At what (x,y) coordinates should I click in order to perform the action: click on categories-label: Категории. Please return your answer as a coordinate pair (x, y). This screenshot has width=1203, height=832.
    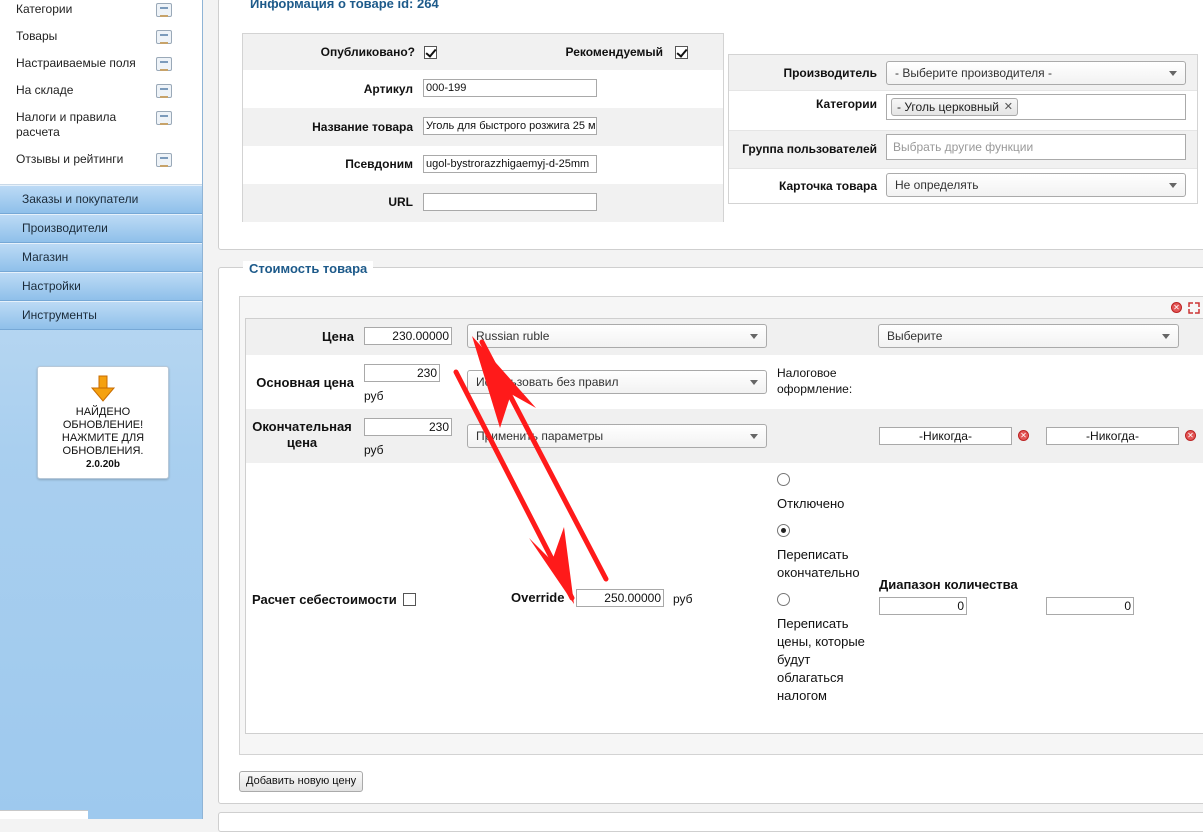
    Looking at the image, I should click on (846, 104).